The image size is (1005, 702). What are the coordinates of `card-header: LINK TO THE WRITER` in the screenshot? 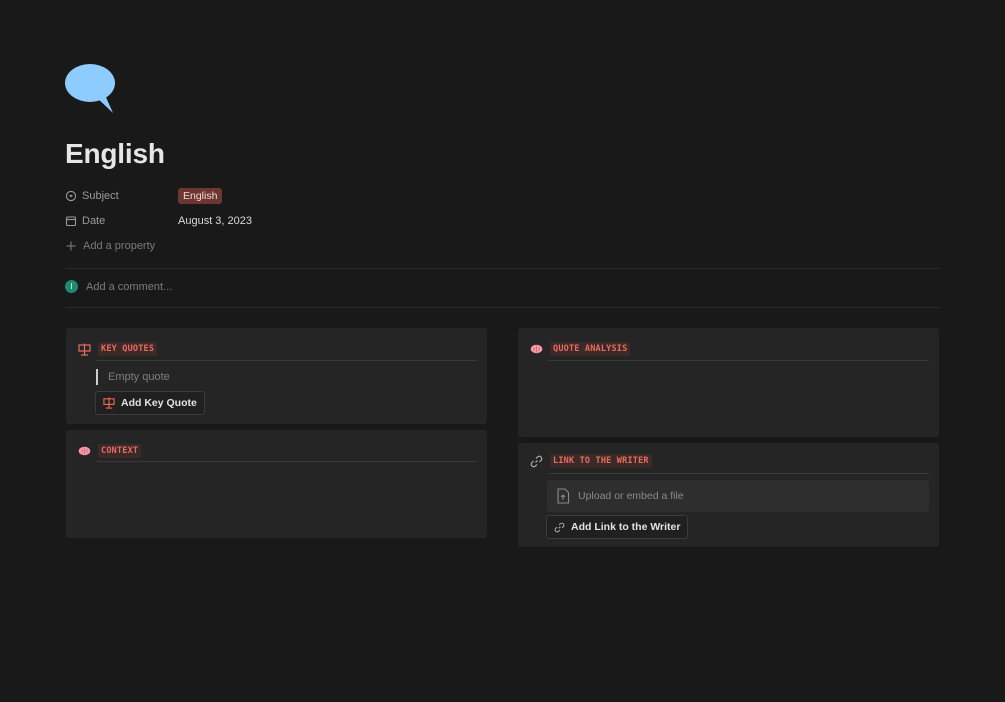 It's located at (728, 461).